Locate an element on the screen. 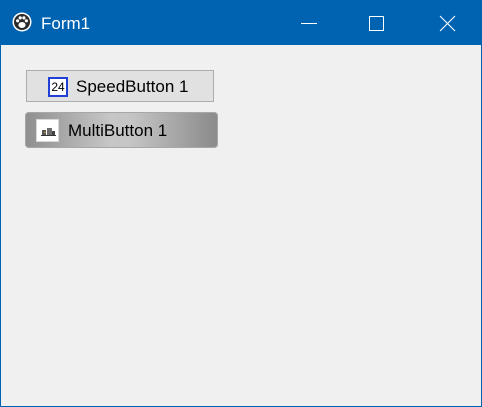  title-bar: Form1 is located at coordinates (241, 23).